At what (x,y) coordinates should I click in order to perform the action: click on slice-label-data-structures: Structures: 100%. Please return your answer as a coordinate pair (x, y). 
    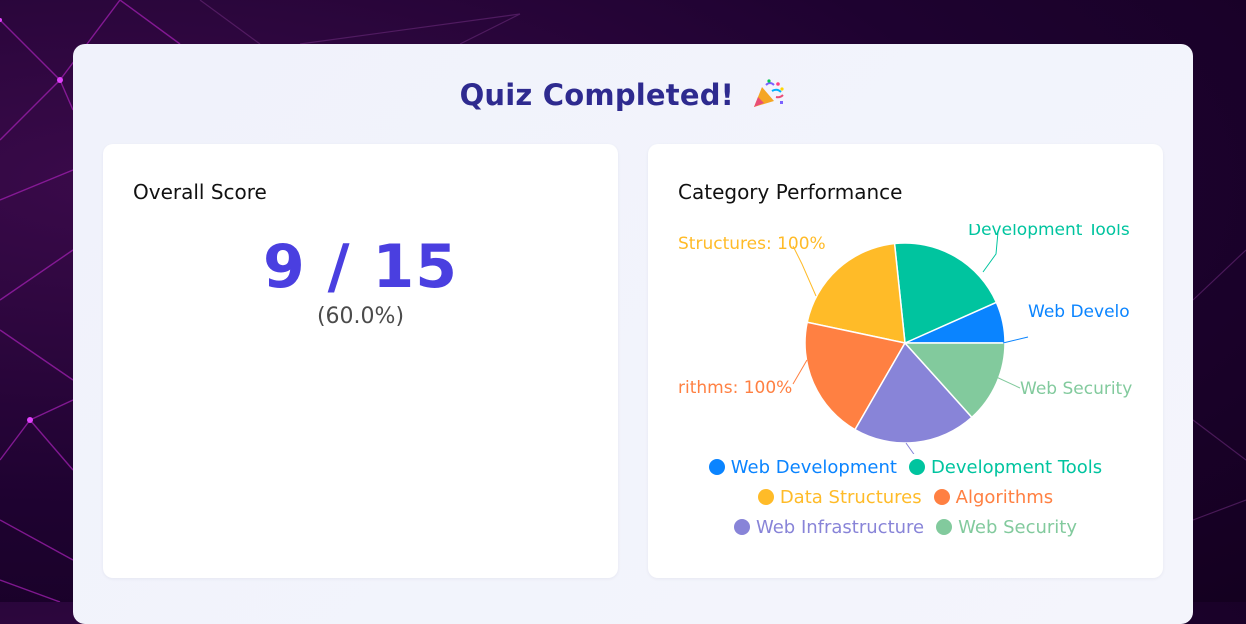
    Looking at the image, I should click on (752, 244).